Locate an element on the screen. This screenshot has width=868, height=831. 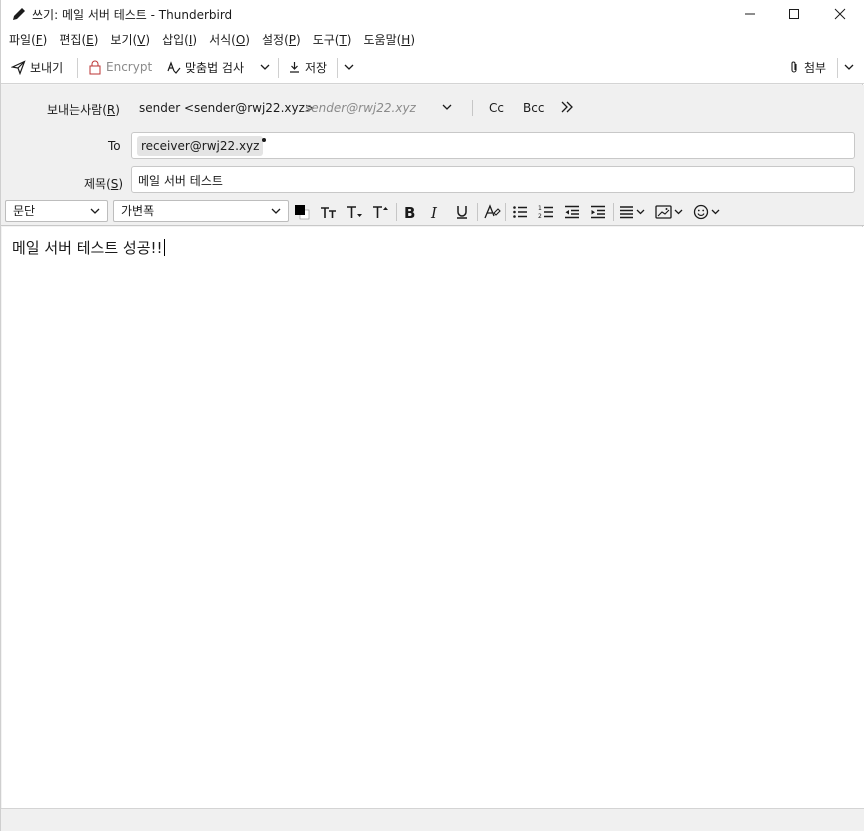
bold-button: B is located at coordinates (410, 212).